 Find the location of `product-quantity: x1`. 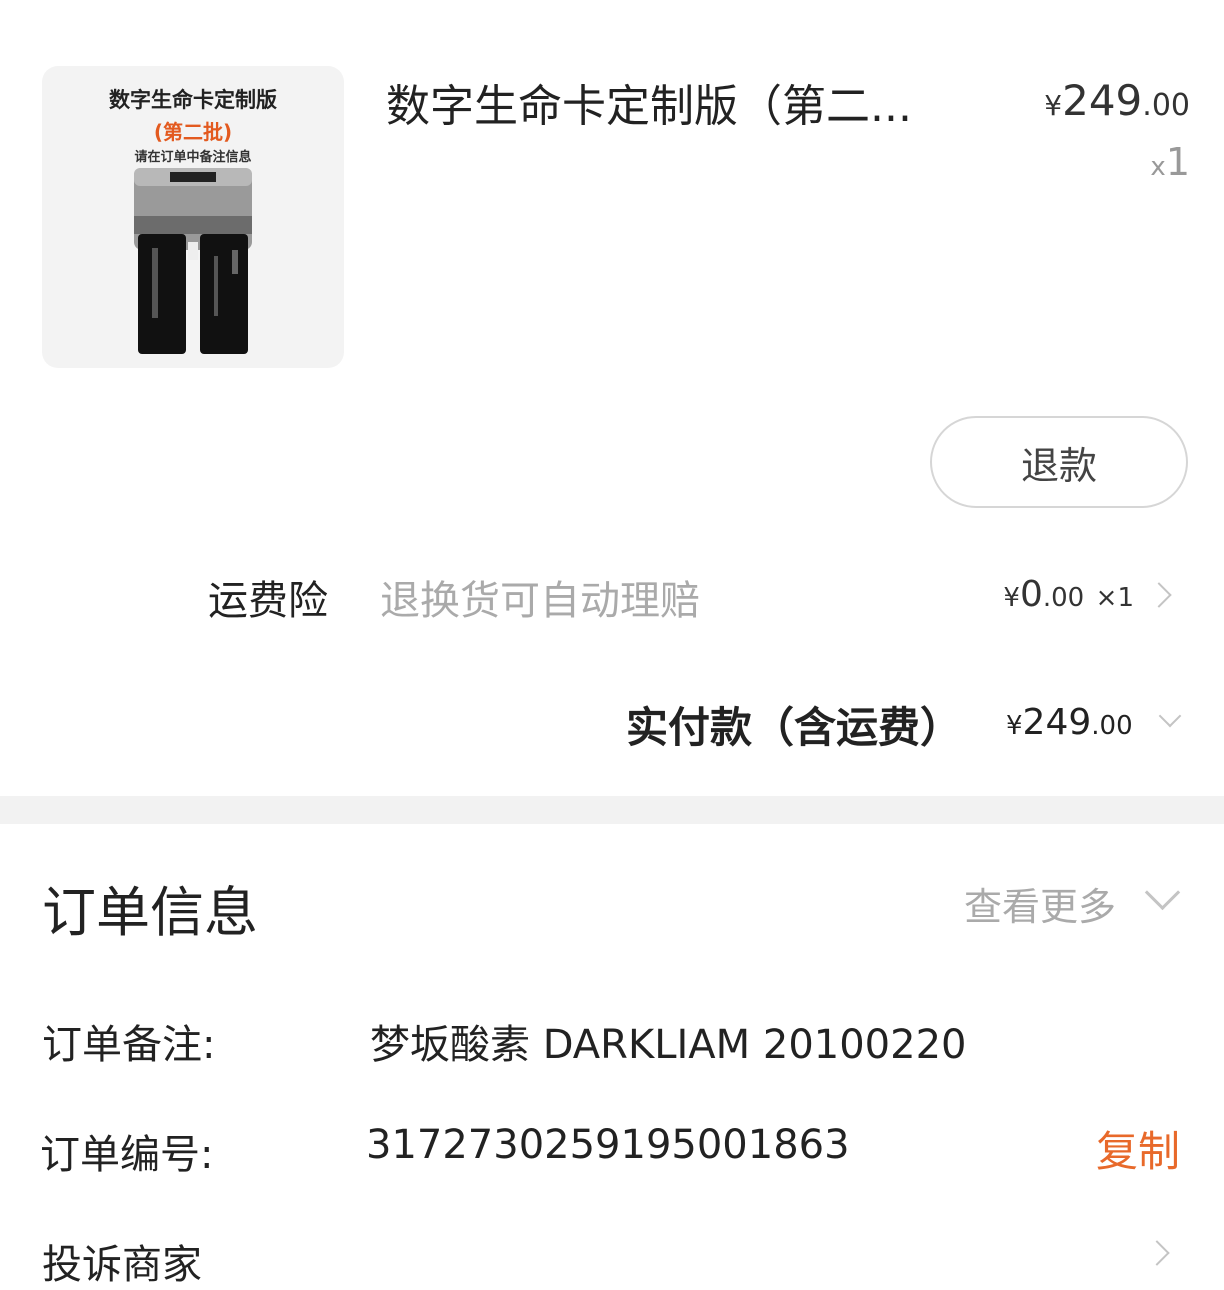

product-quantity: x1 is located at coordinates (1170, 162).